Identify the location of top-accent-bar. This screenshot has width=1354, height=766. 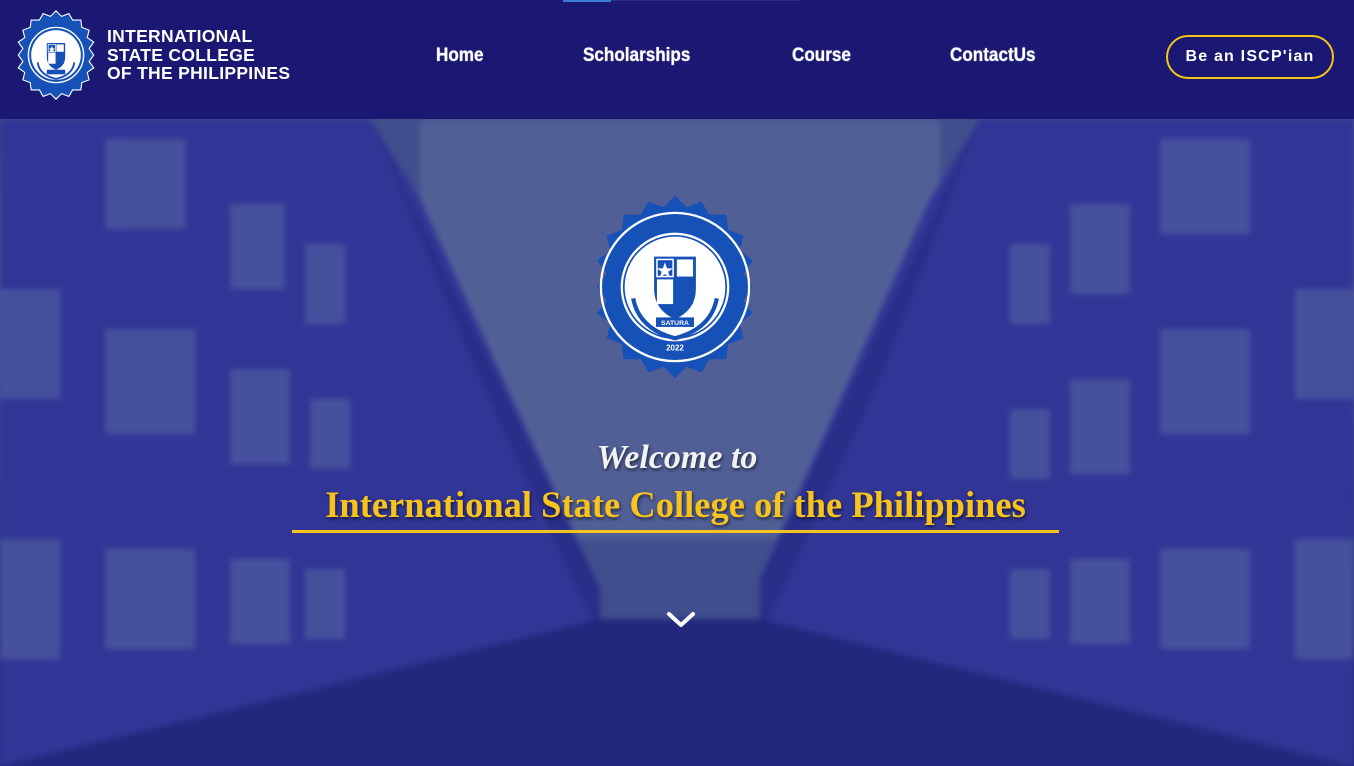
(587, 1).